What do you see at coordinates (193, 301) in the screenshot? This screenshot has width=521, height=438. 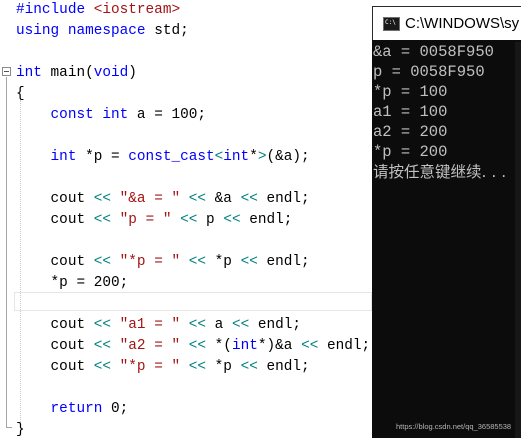 I see `current-line-highlight` at bounding box center [193, 301].